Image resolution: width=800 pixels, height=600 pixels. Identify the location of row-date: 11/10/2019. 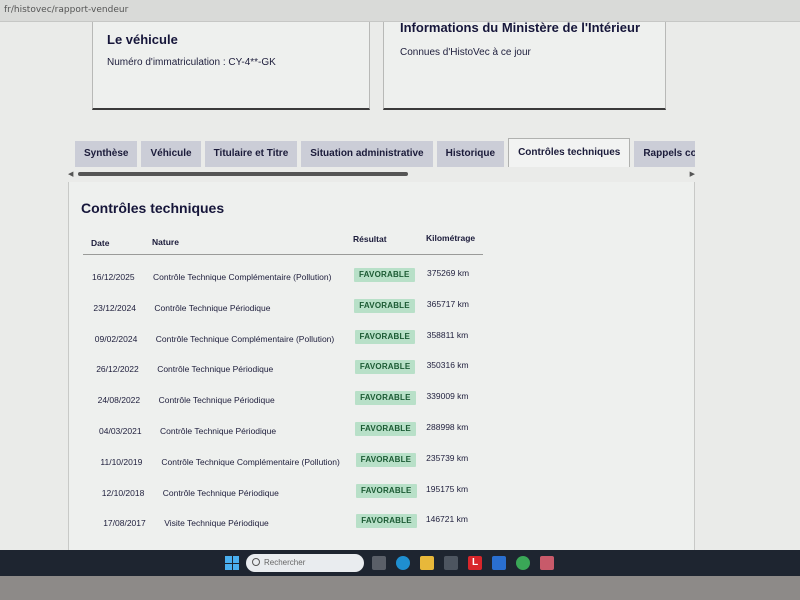
(121, 461).